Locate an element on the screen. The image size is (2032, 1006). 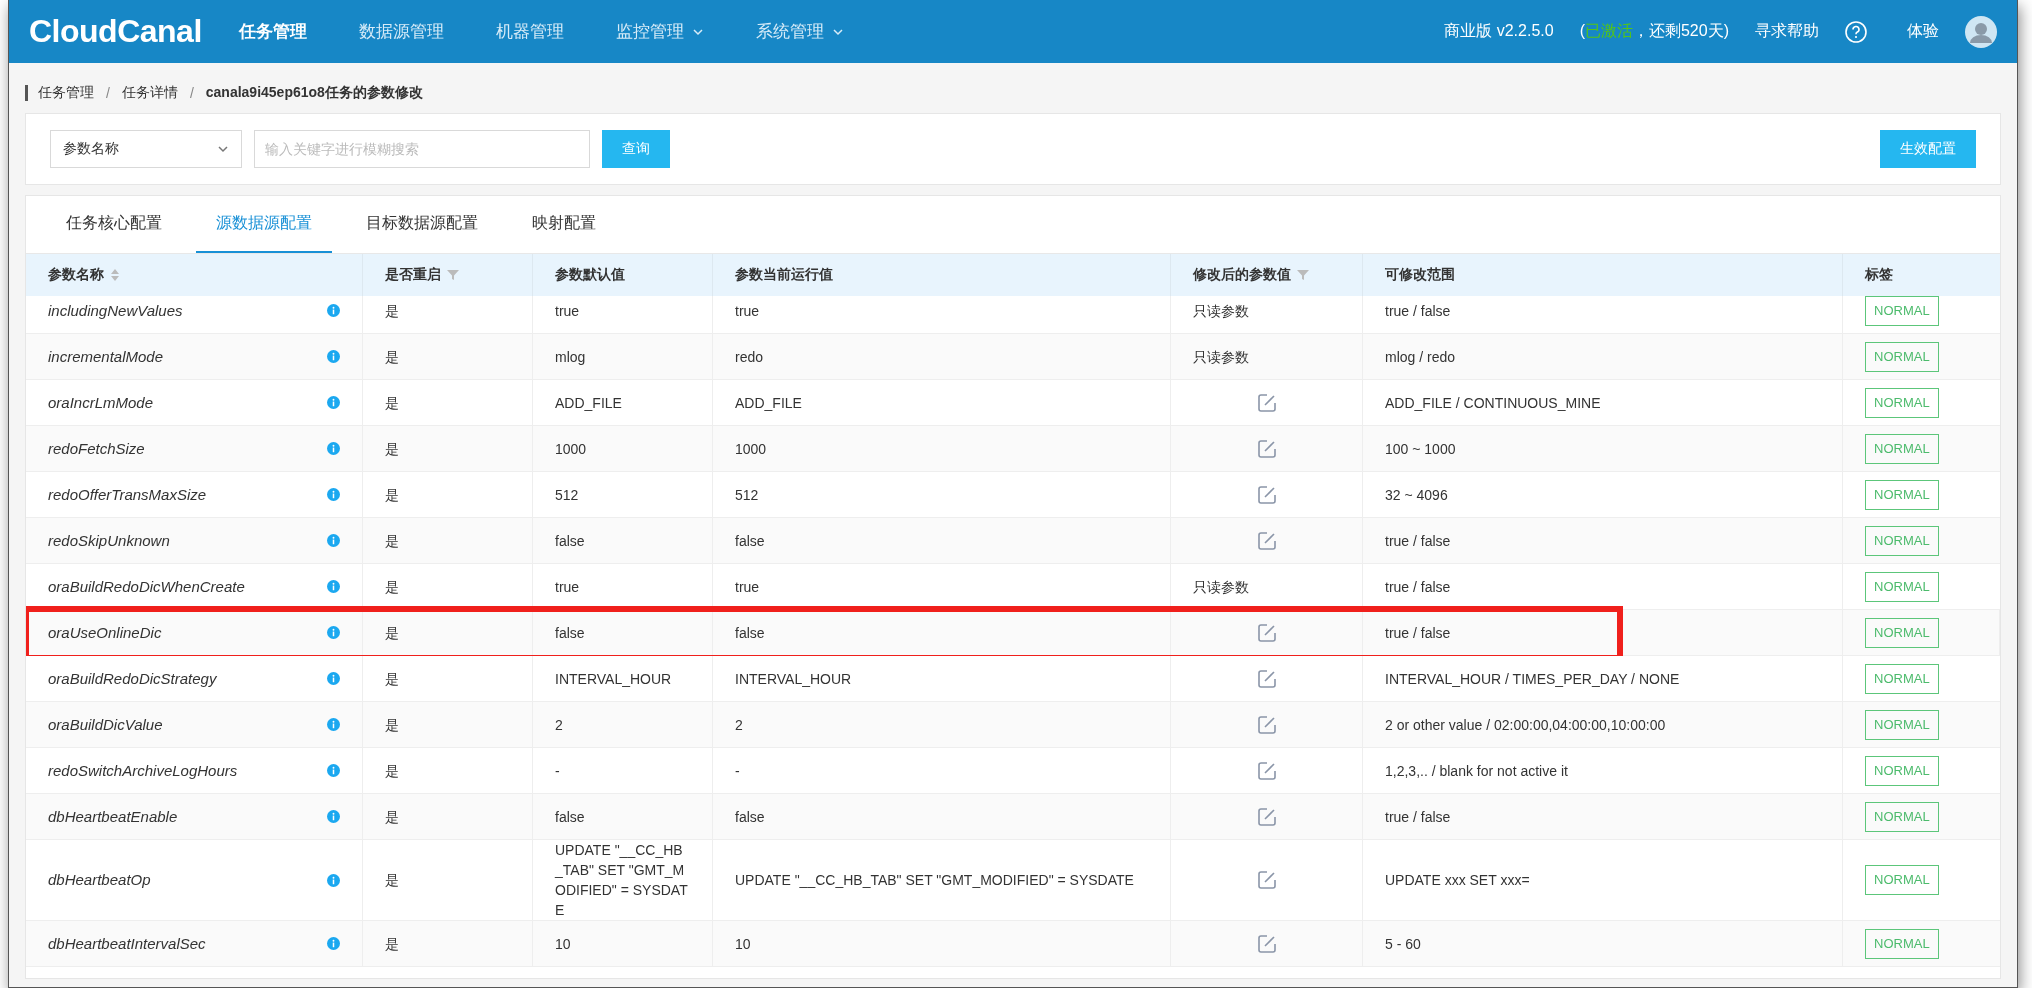
nav-item: 数据源管理 is located at coordinates (401, 31).